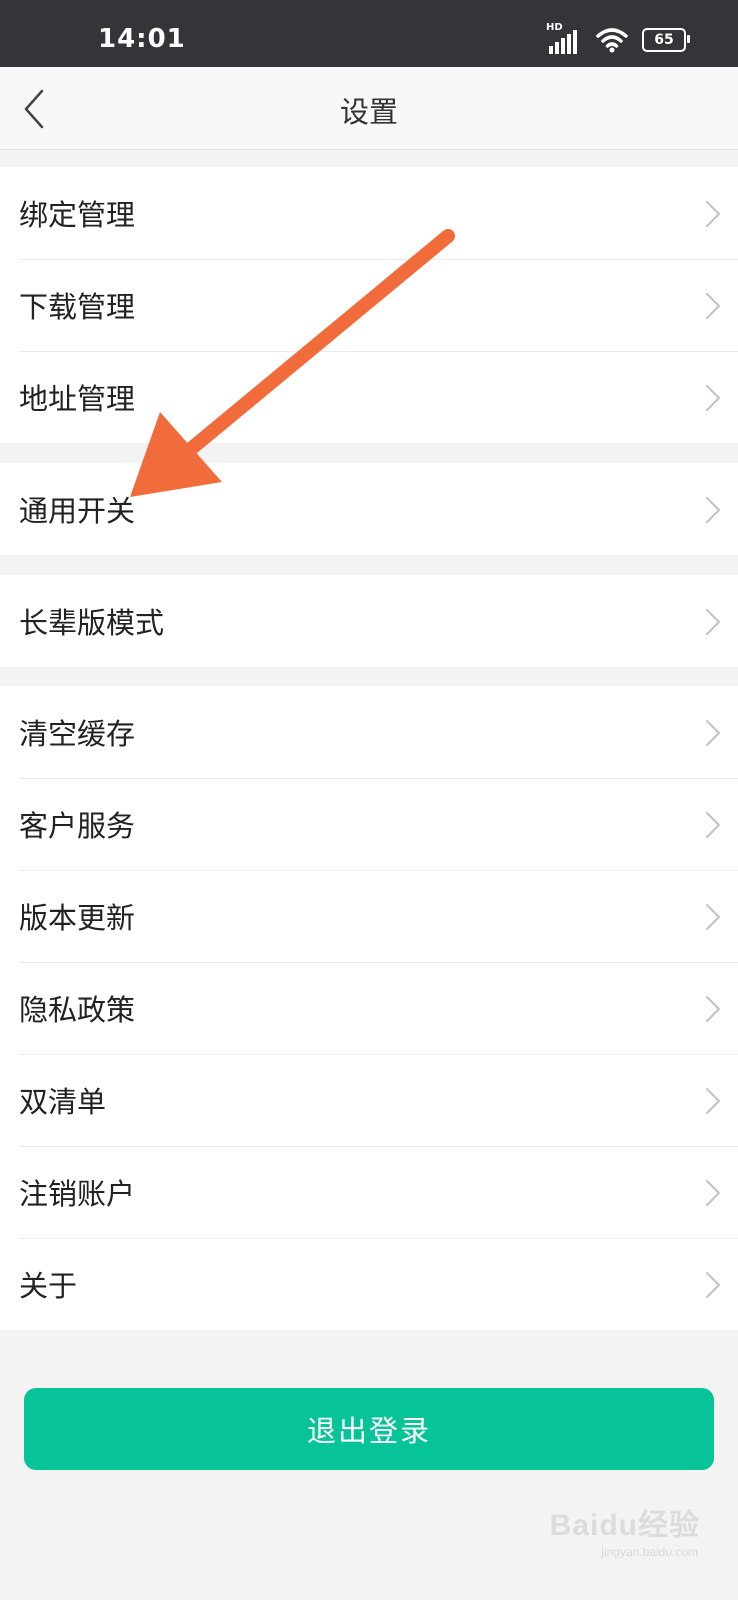  I want to click on battery-icon: 65, so click(666, 40).